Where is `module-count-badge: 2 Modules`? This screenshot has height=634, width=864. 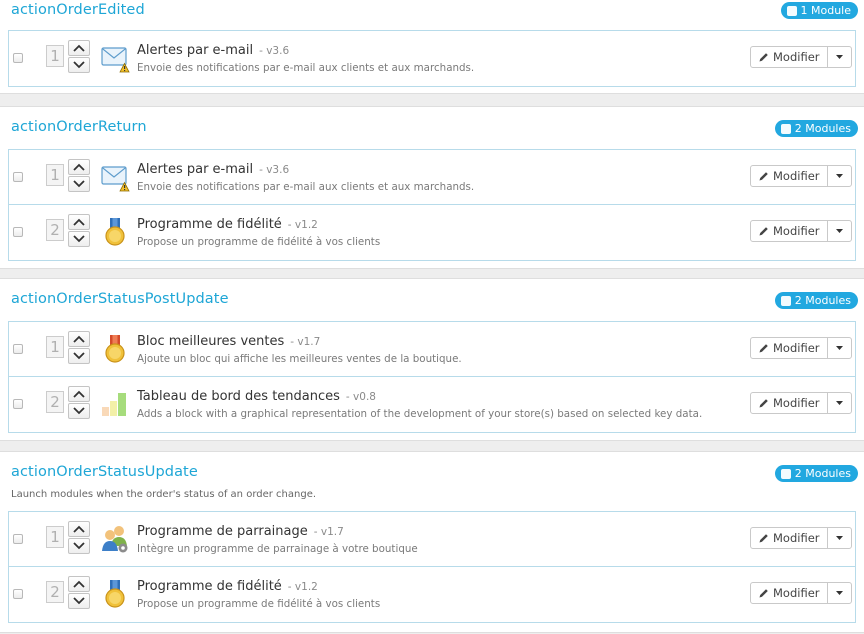 module-count-badge: 2 Modules is located at coordinates (816, 128).